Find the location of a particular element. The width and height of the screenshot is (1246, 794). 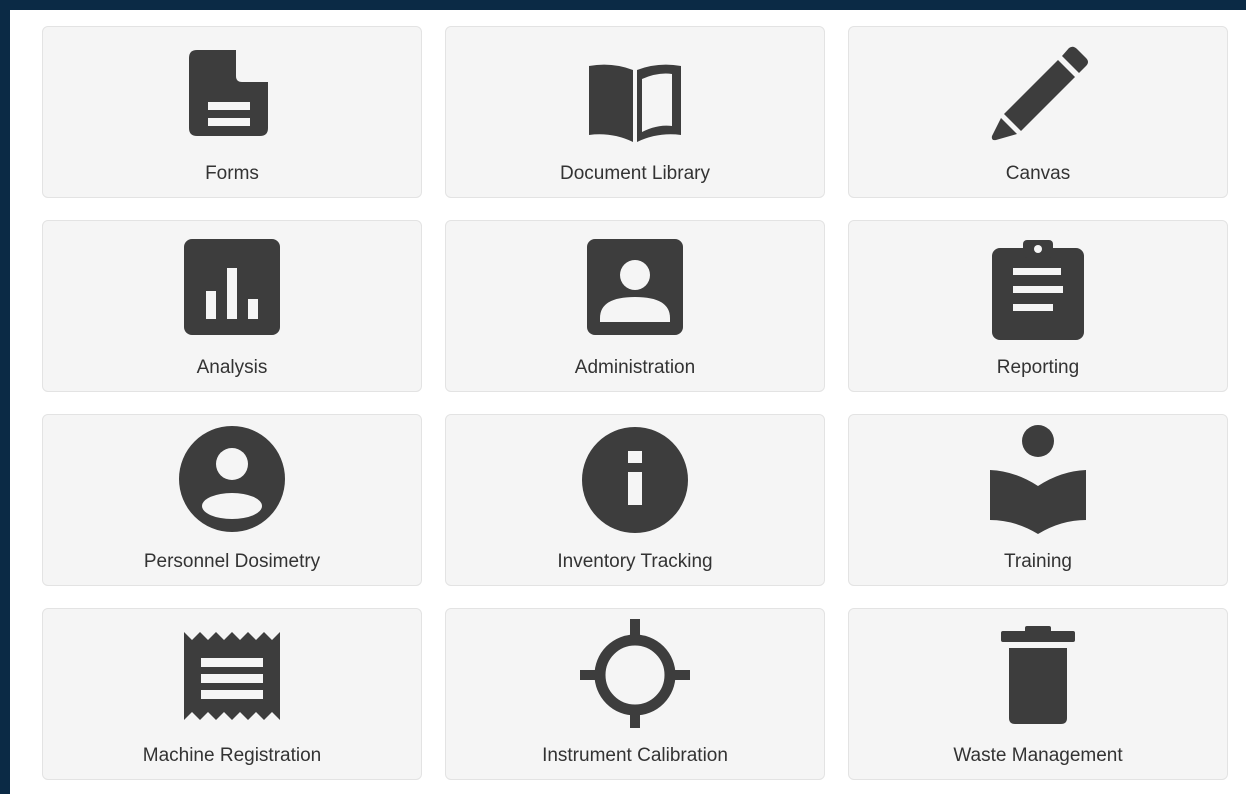

instrument-calibration-tile: Instrument Calibration is located at coordinates (635, 694).